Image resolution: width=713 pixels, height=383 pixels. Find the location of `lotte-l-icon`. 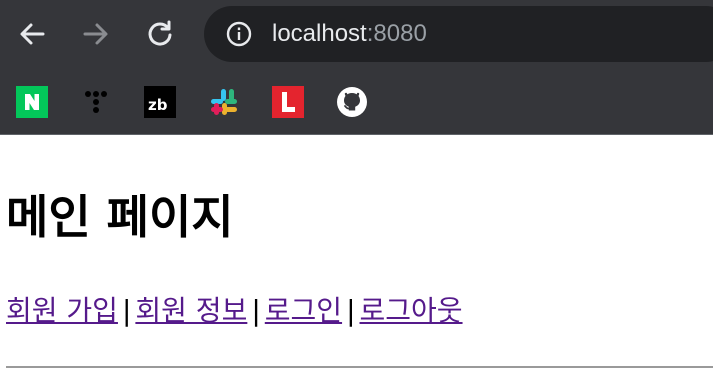

lotte-l-icon is located at coordinates (288, 102).